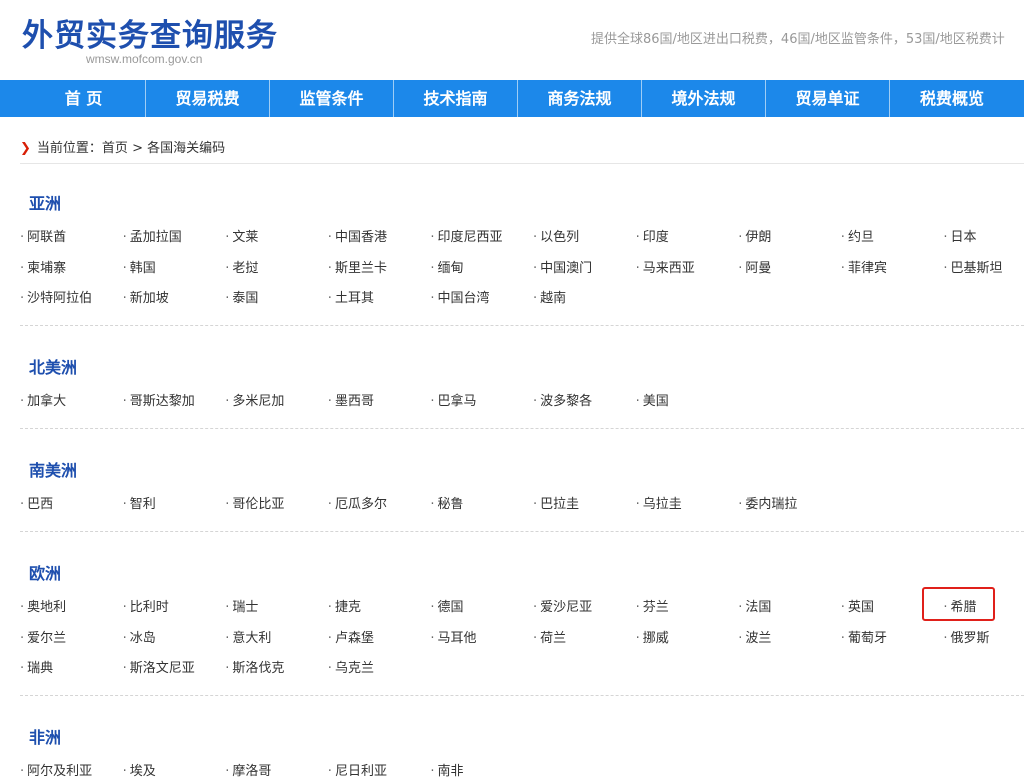 The width and height of the screenshot is (1024, 779). What do you see at coordinates (446, 502) in the screenshot?
I see `country-link: · 秘鲁` at bounding box center [446, 502].